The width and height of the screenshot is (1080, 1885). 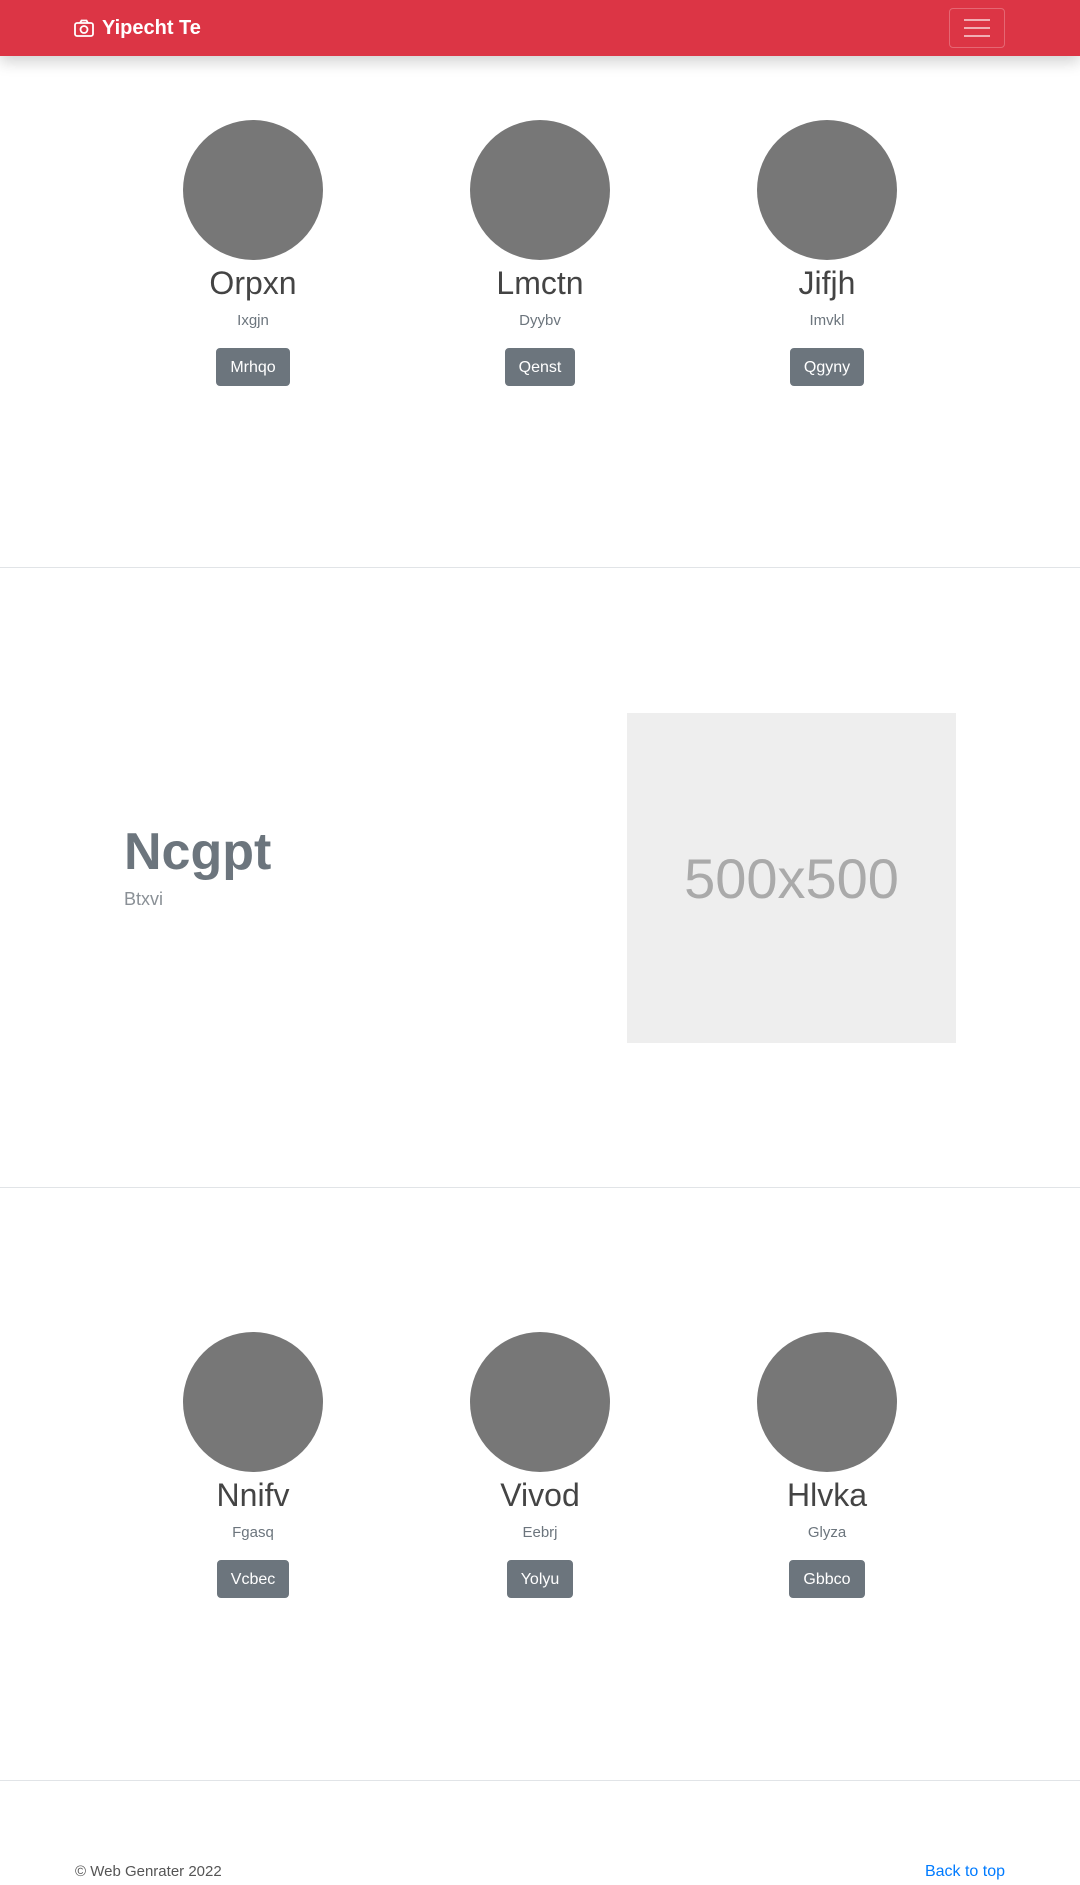 I want to click on brand-link: Yipecht Te, so click(x=137, y=28).